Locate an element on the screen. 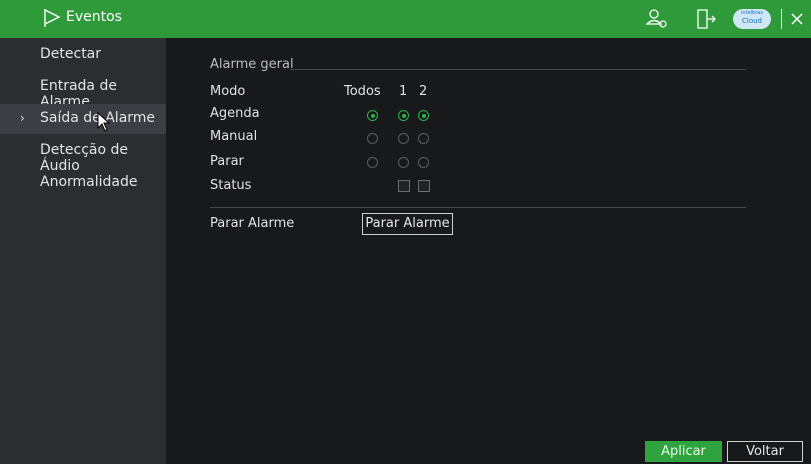 This screenshot has width=811, height=464. apply-button: Aplicar is located at coordinates (683, 451).